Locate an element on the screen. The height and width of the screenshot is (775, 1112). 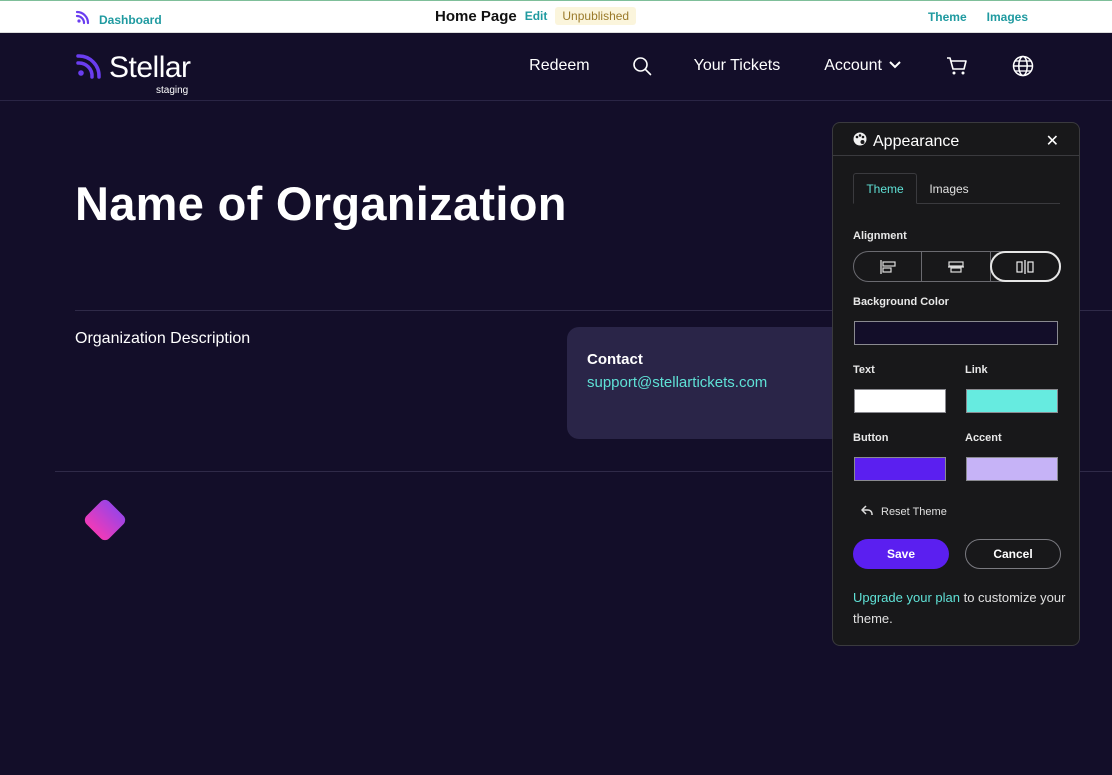
close-icon: ✕ is located at coordinates (1052, 141).